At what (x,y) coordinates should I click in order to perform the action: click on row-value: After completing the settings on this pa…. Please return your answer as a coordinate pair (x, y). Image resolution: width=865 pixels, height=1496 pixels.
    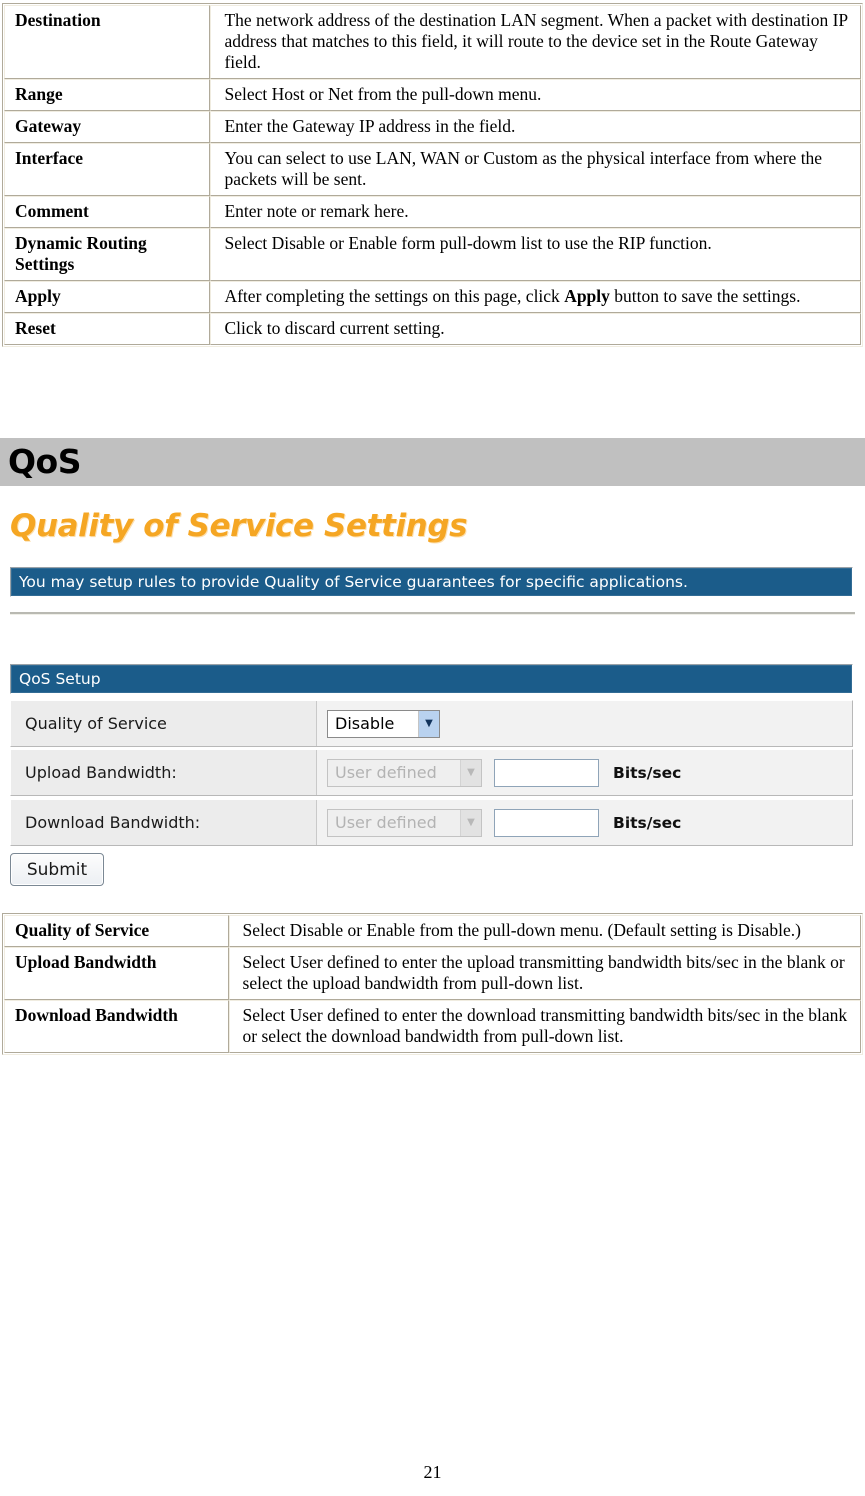
    Looking at the image, I should click on (535, 297).